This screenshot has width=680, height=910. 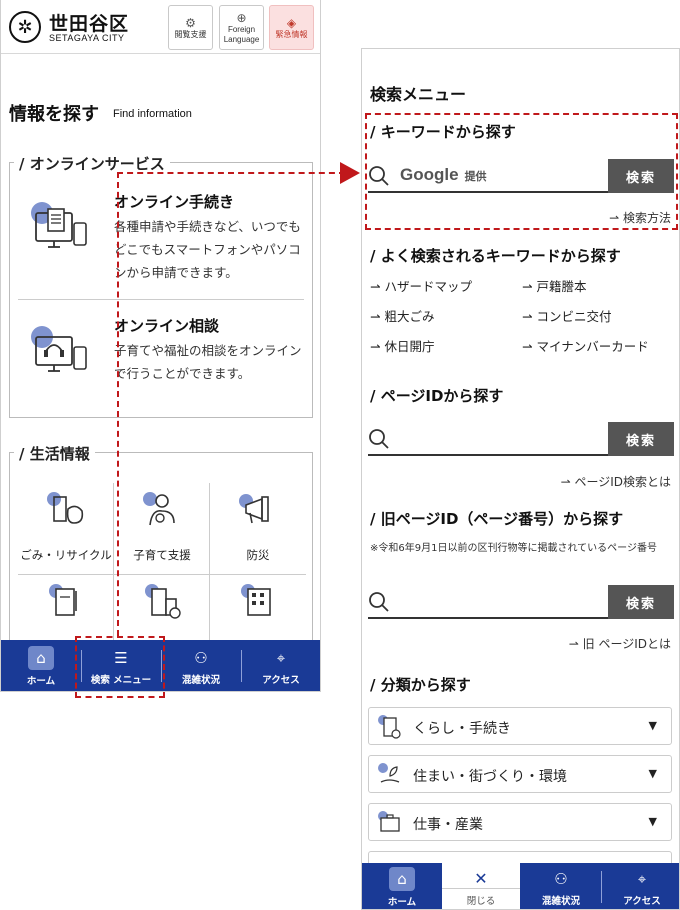 What do you see at coordinates (350, 173) in the screenshot?
I see `annotation-arrow-head-icon` at bounding box center [350, 173].